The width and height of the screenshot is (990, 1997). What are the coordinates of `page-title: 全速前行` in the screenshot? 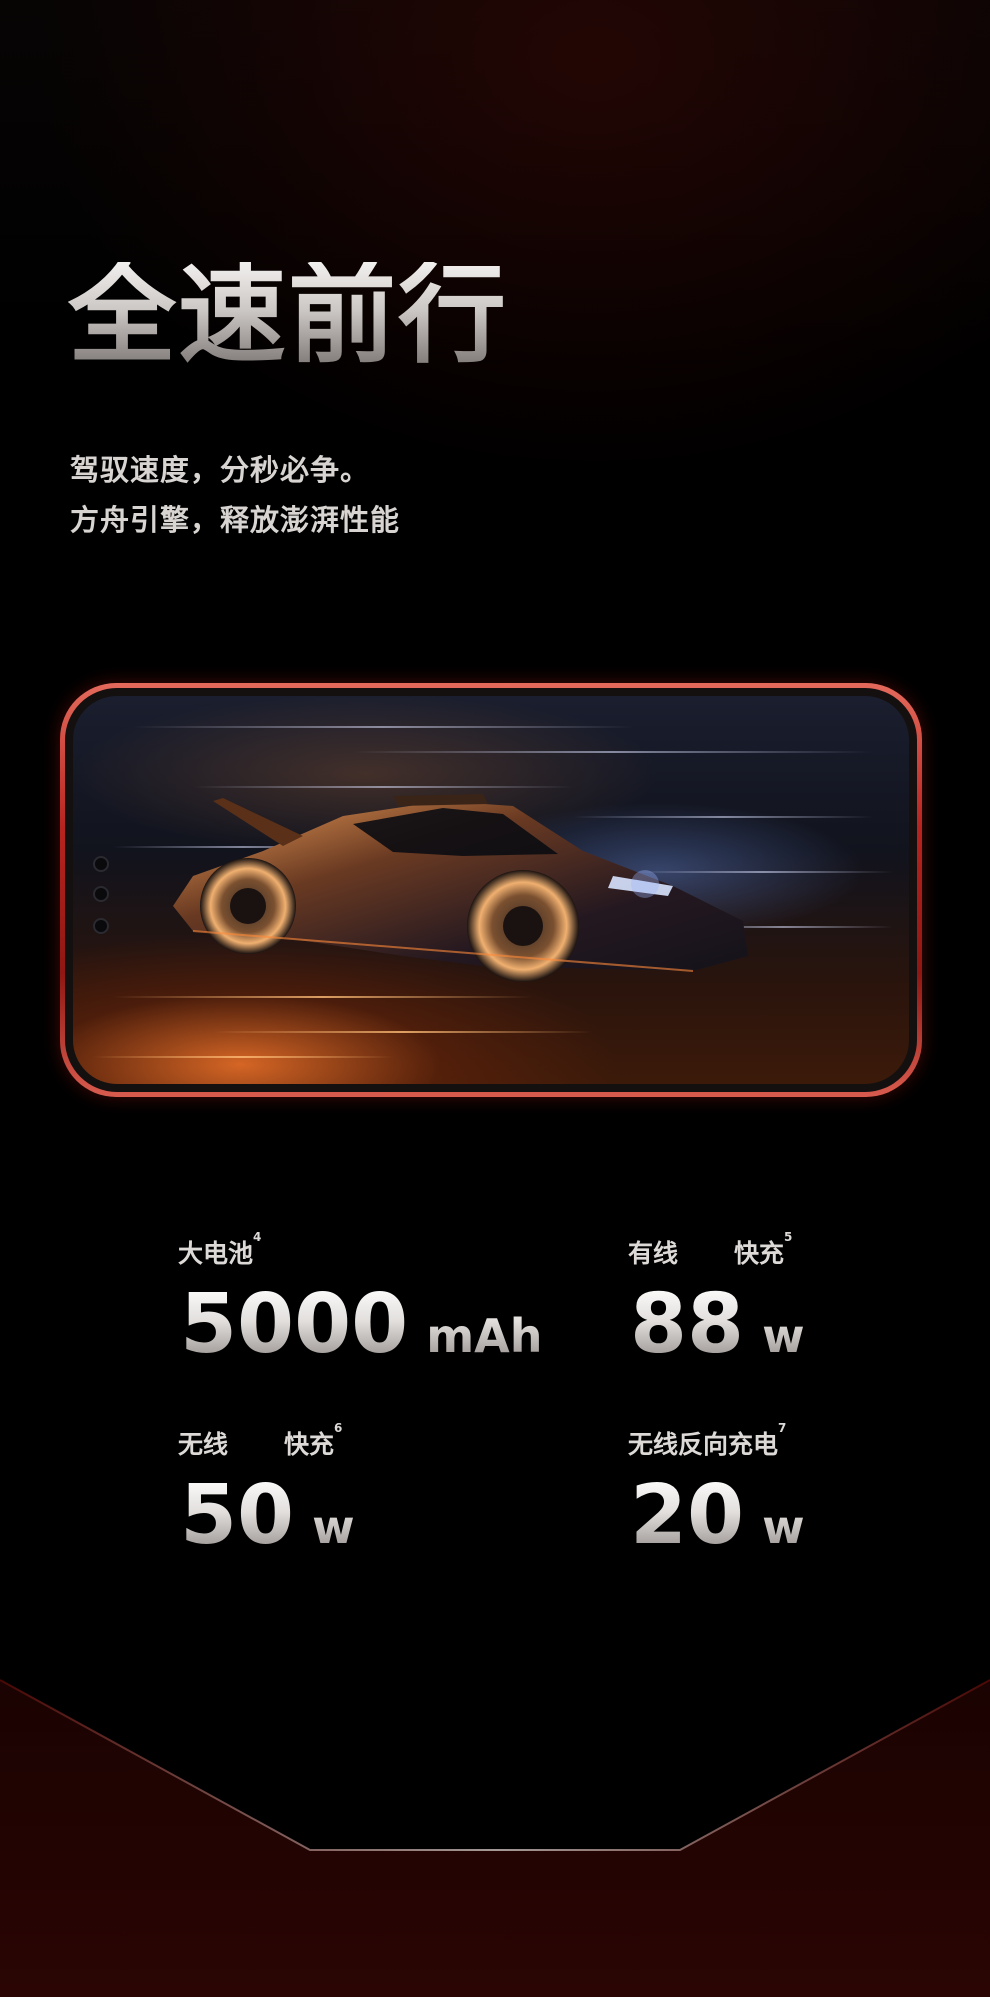 It's located at (288, 315).